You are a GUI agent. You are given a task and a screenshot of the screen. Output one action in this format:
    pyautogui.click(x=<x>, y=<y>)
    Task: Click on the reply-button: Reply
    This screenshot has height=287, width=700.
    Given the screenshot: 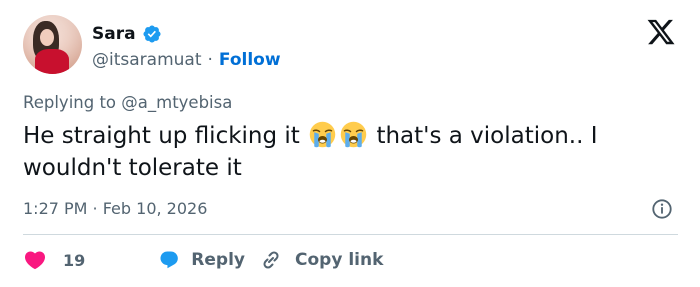 What is the action you would take?
    pyautogui.click(x=202, y=260)
    